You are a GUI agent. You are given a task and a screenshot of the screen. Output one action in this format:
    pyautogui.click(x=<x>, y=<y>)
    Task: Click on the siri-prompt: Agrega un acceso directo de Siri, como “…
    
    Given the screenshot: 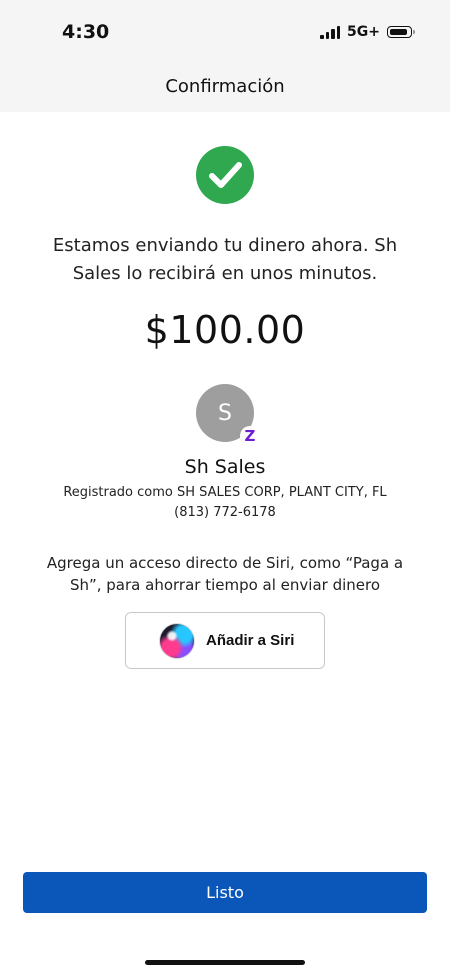 What is the action you would take?
    pyautogui.click(x=225, y=574)
    